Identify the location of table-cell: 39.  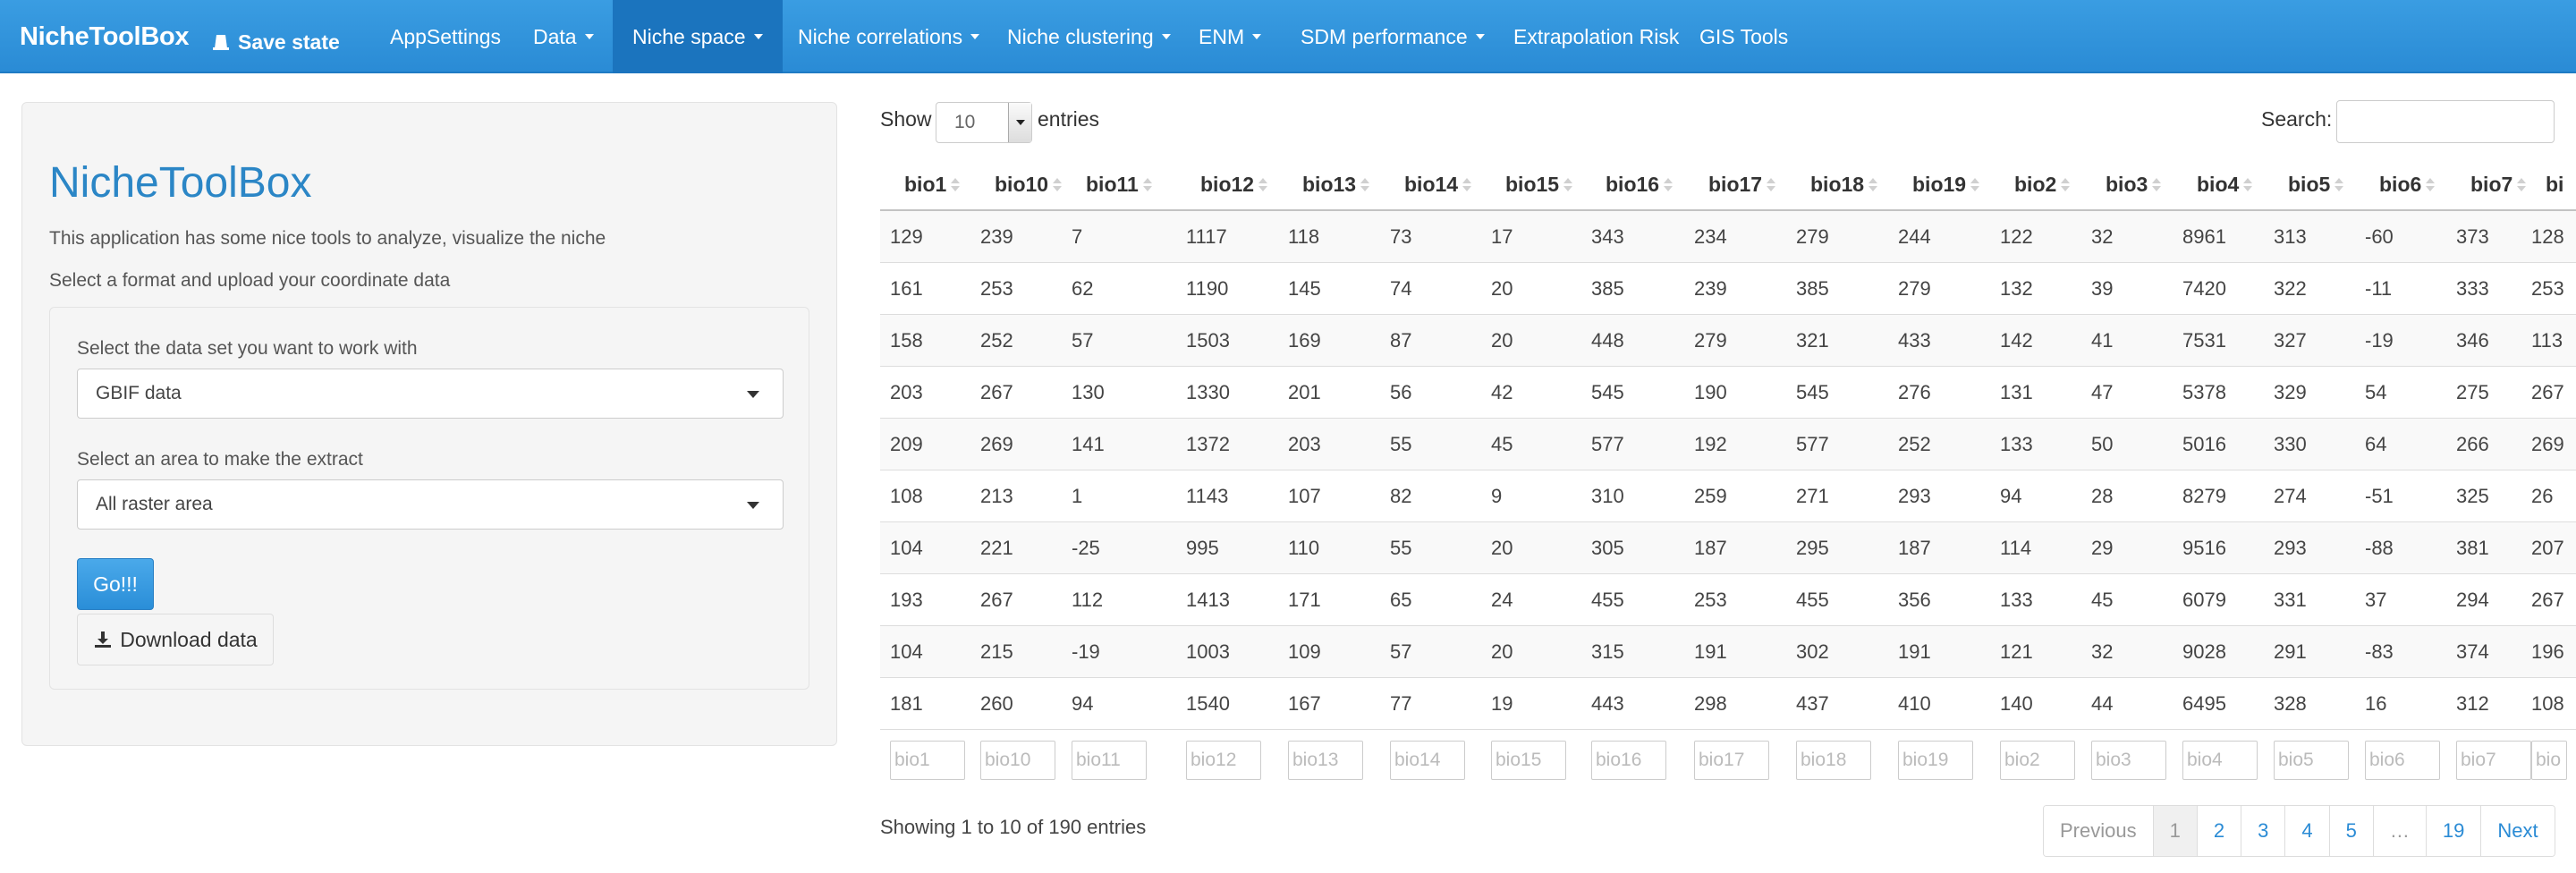
(2102, 288).